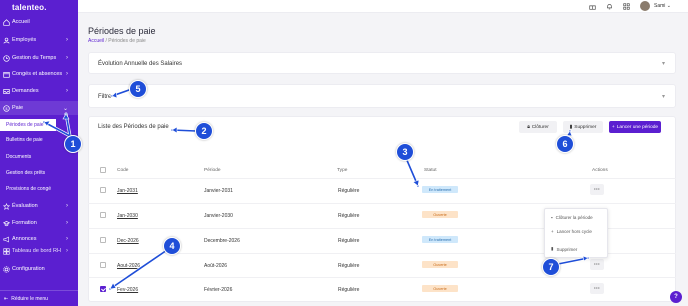 The image size is (688, 306). Describe the element at coordinates (127, 290) in the screenshot. I see `row-code-link: Fev-2026` at that location.